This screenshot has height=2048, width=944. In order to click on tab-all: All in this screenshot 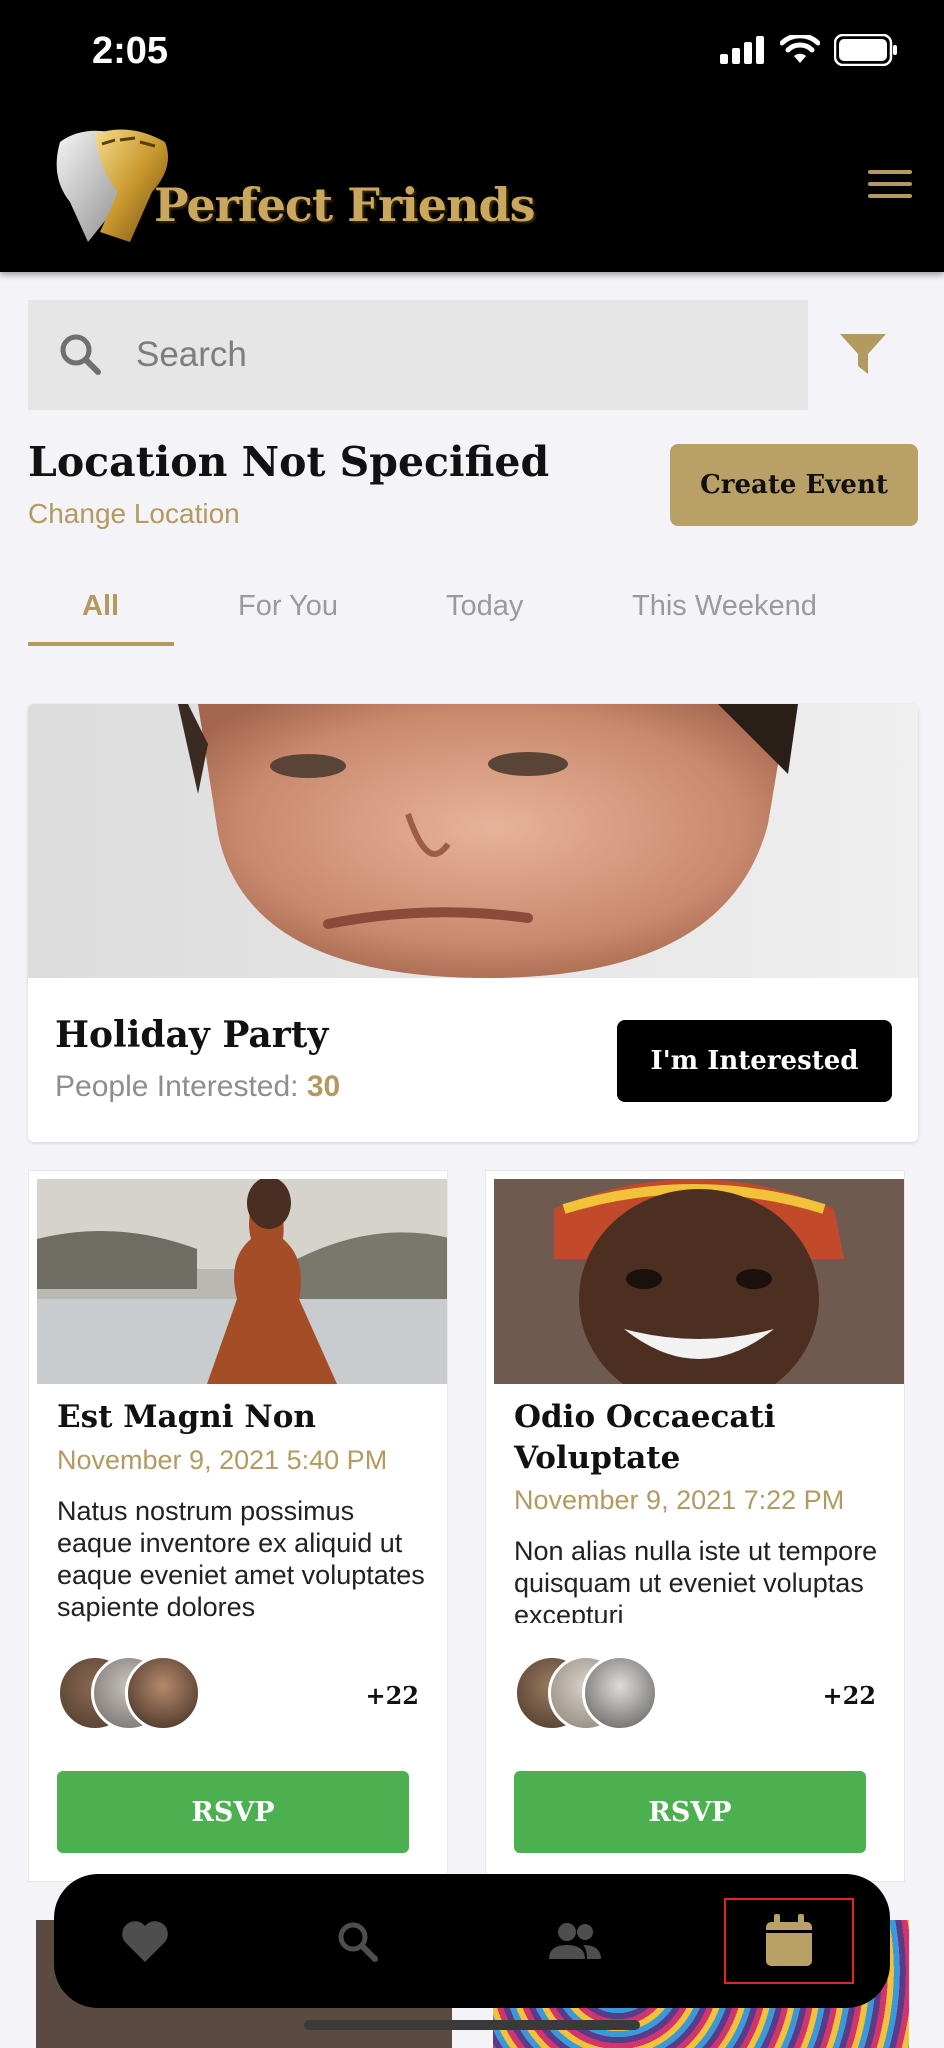, I will do `click(100, 606)`.